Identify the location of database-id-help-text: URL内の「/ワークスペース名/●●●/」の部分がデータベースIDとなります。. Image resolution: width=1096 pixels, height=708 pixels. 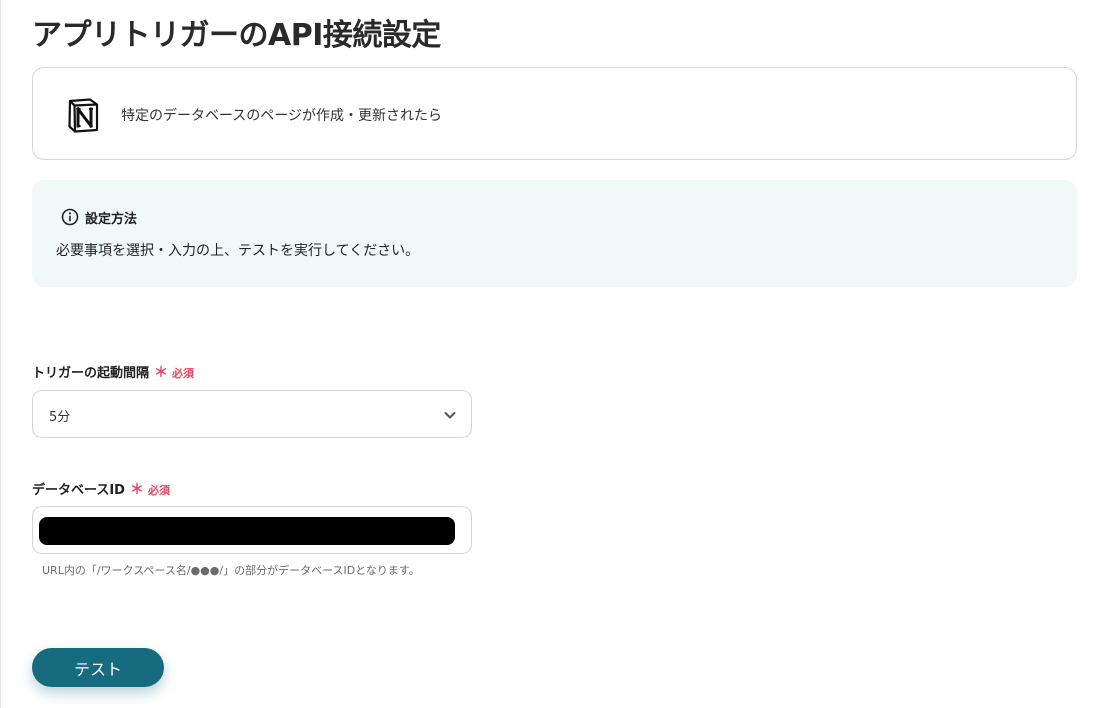
(231, 570).